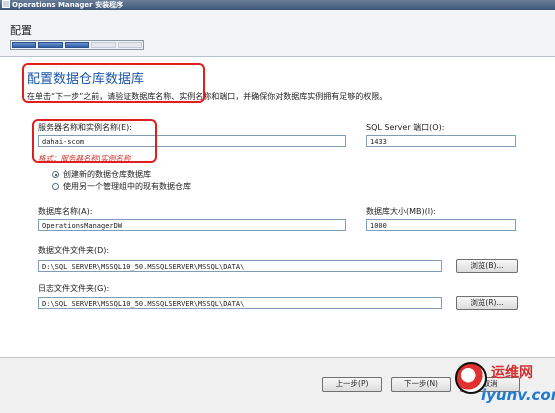 This screenshot has height=413, width=555. I want to click on site-watermark: 运维网 iyunv.com, so click(505, 385).